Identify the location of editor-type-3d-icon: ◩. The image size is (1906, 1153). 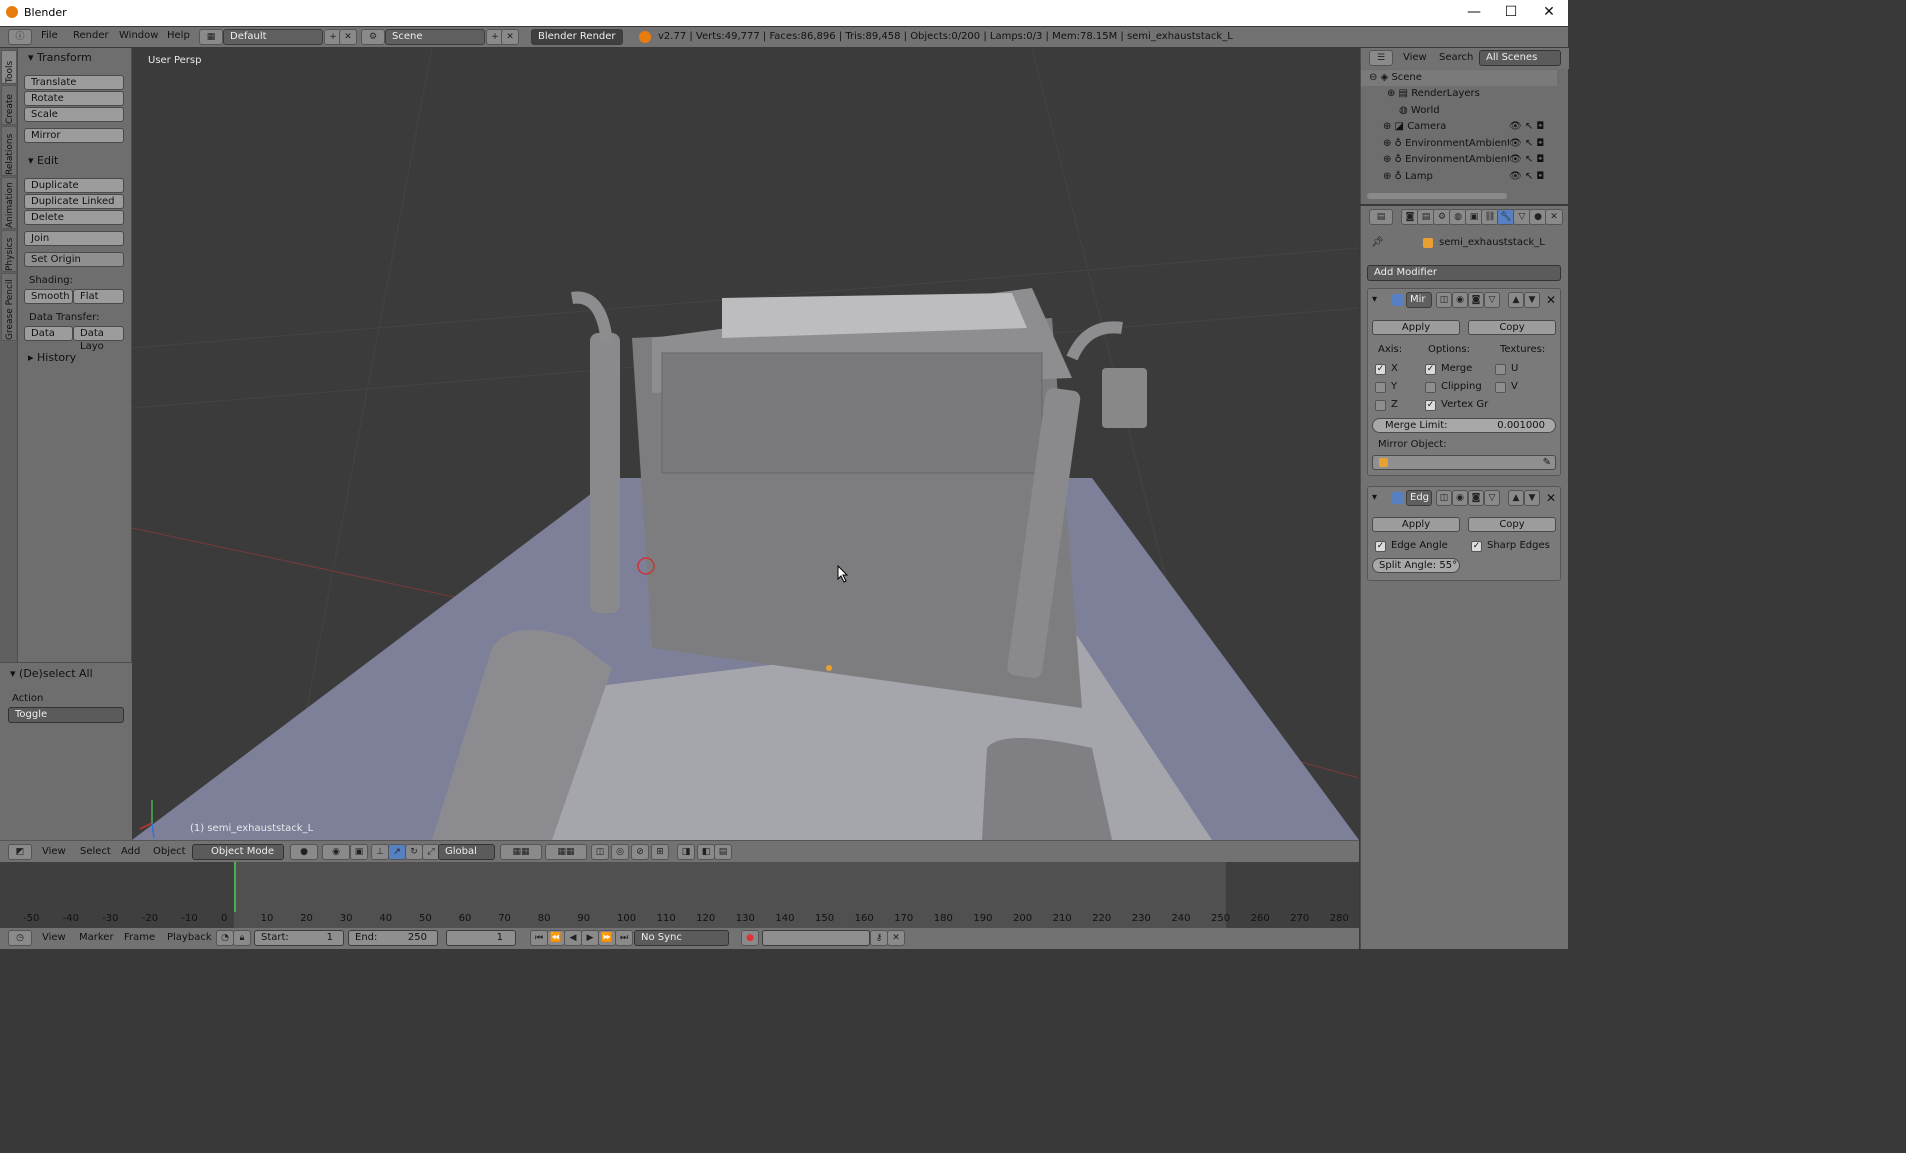
(20, 852).